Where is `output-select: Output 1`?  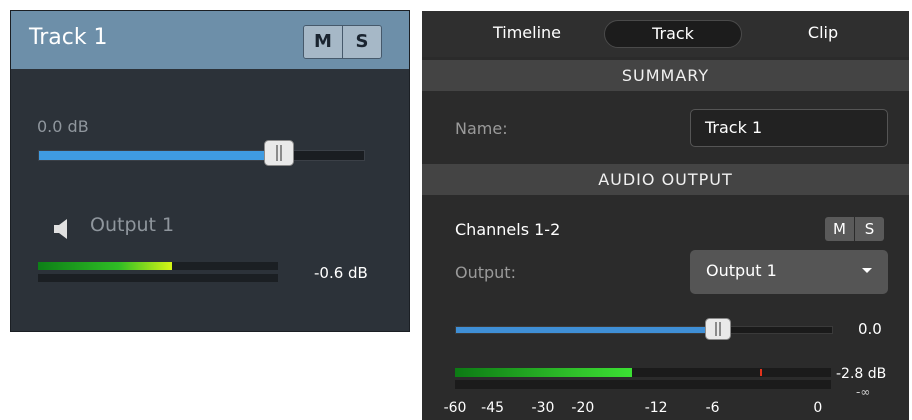 output-select: Output 1 is located at coordinates (789, 272).